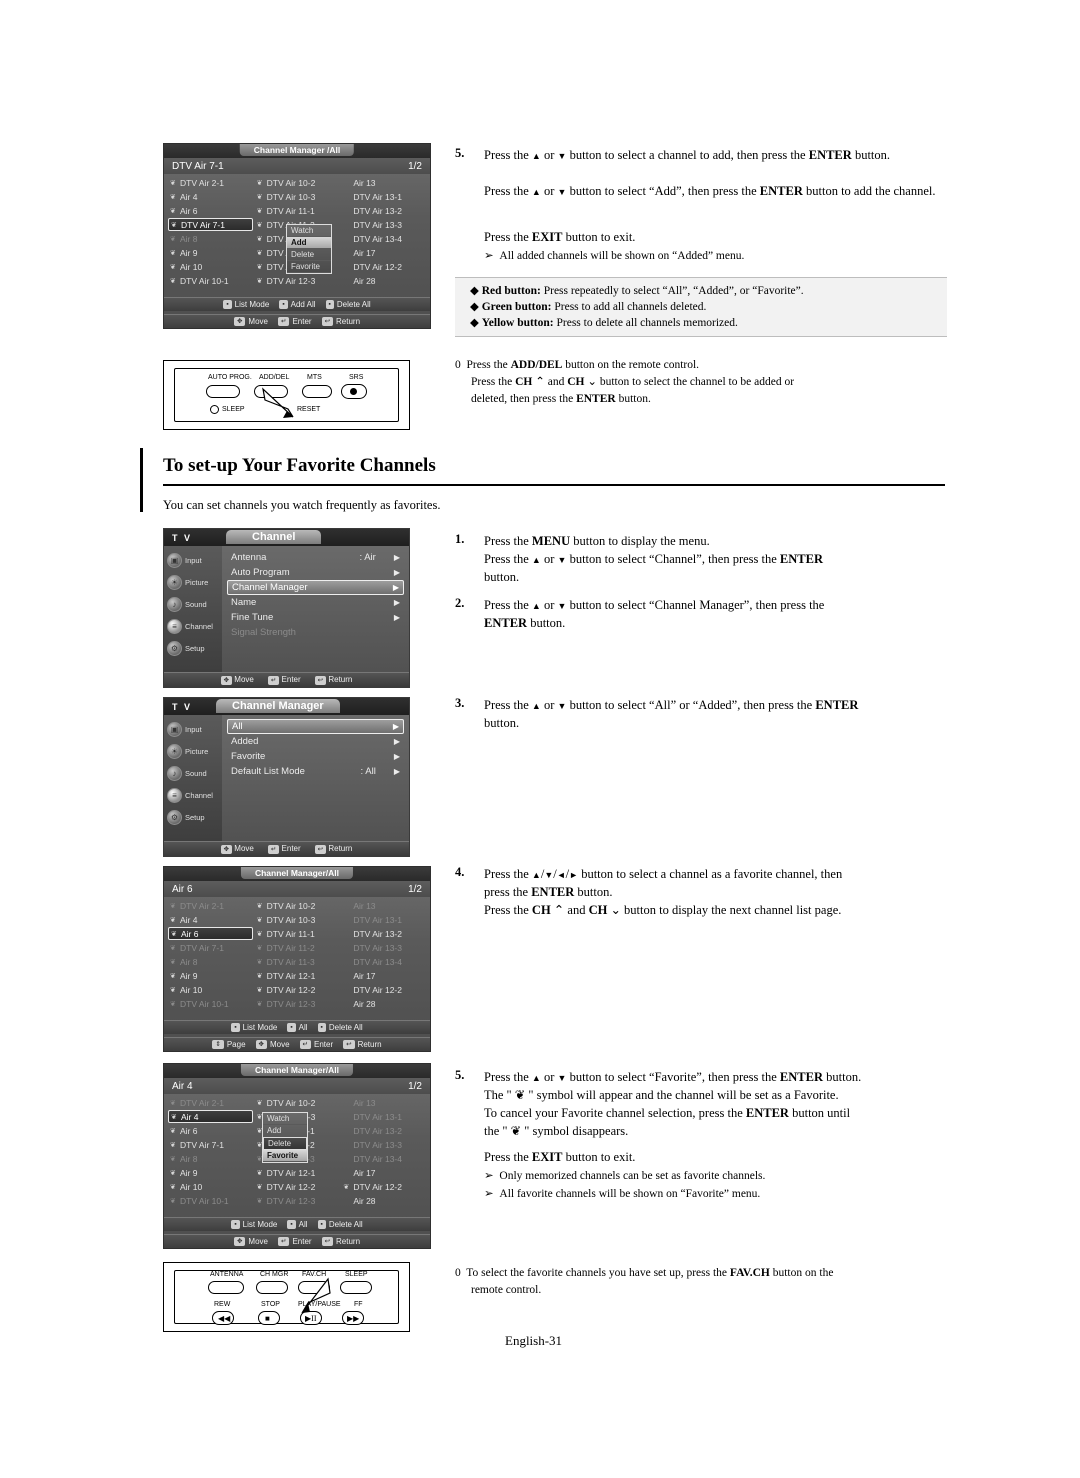 The image size is (1080, 1478). What do you see at coordinates (315, 617) in the screenshot?
I see `menu-row-fine-tune: Fine Tune ▶` at bounding box center [315, 617].